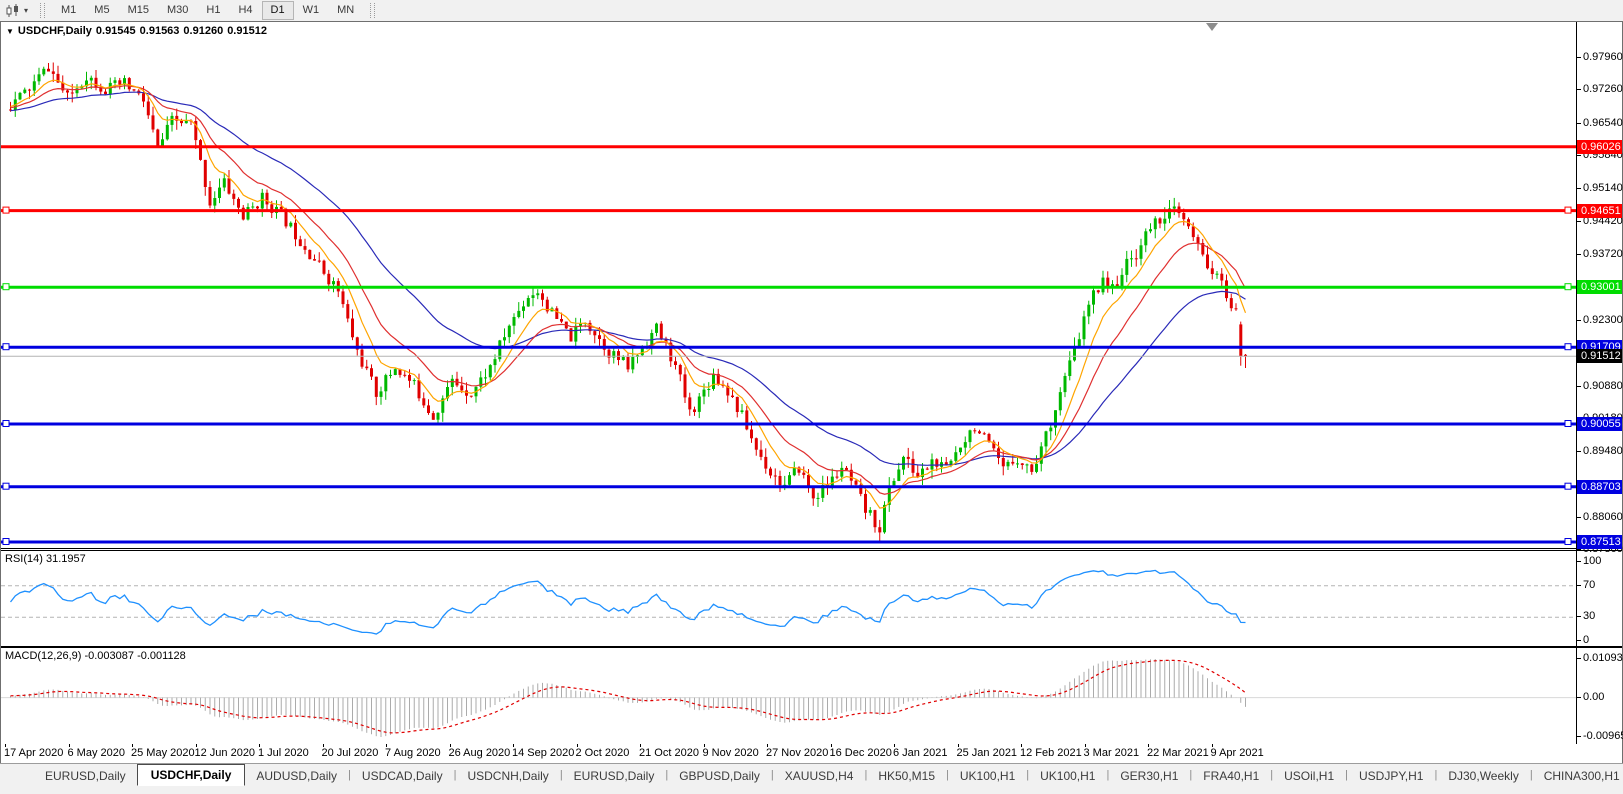  What do you see at coordinates (1599, 542) in the screenshot?
I see `hline-price-badge: 0.87513` at bounding box center [1599, 542].